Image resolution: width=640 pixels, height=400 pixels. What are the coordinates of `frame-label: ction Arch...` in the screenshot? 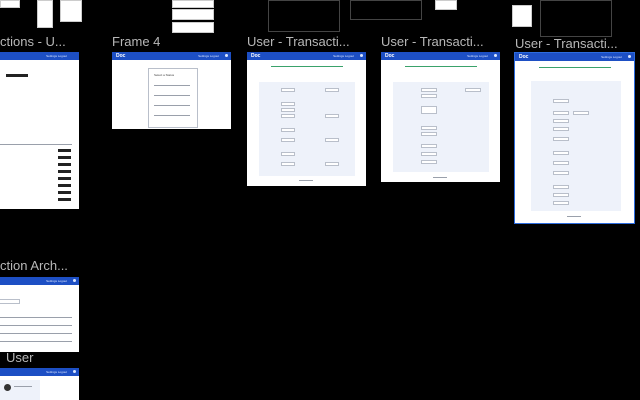 It's located at (40, 265).